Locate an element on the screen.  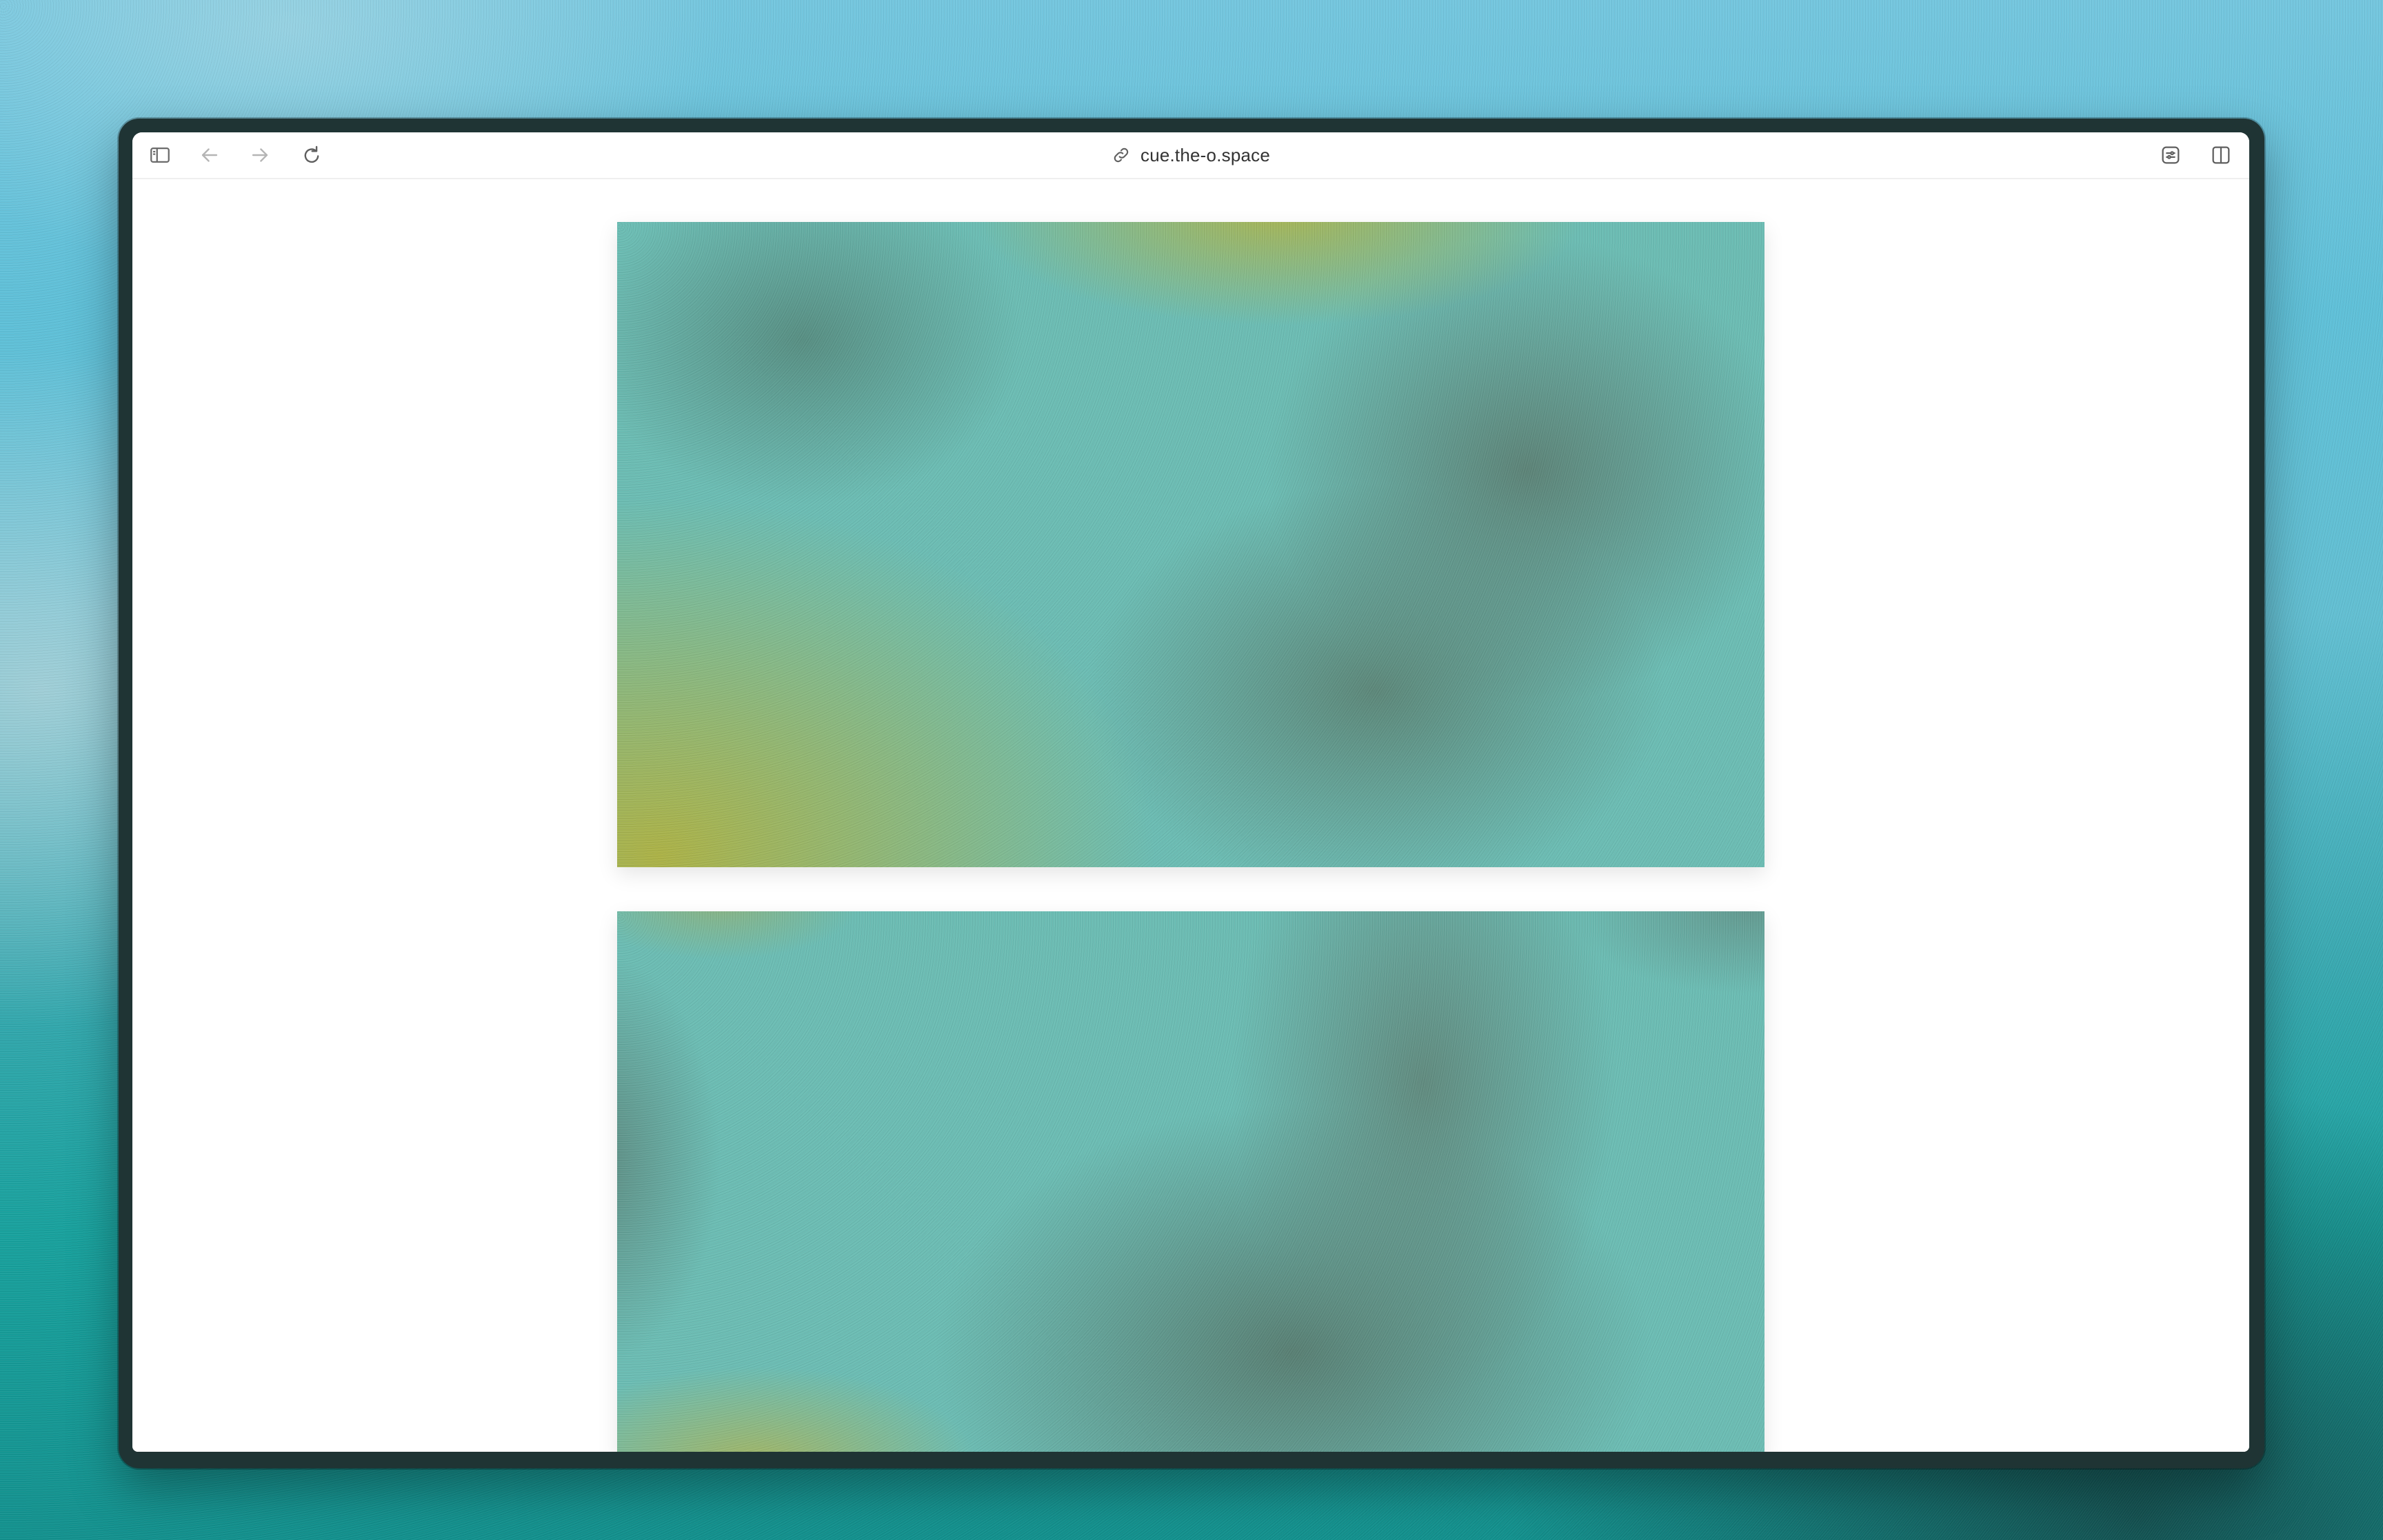
address-bar: cue.the-o.space is located at coordinates (1191, 156).